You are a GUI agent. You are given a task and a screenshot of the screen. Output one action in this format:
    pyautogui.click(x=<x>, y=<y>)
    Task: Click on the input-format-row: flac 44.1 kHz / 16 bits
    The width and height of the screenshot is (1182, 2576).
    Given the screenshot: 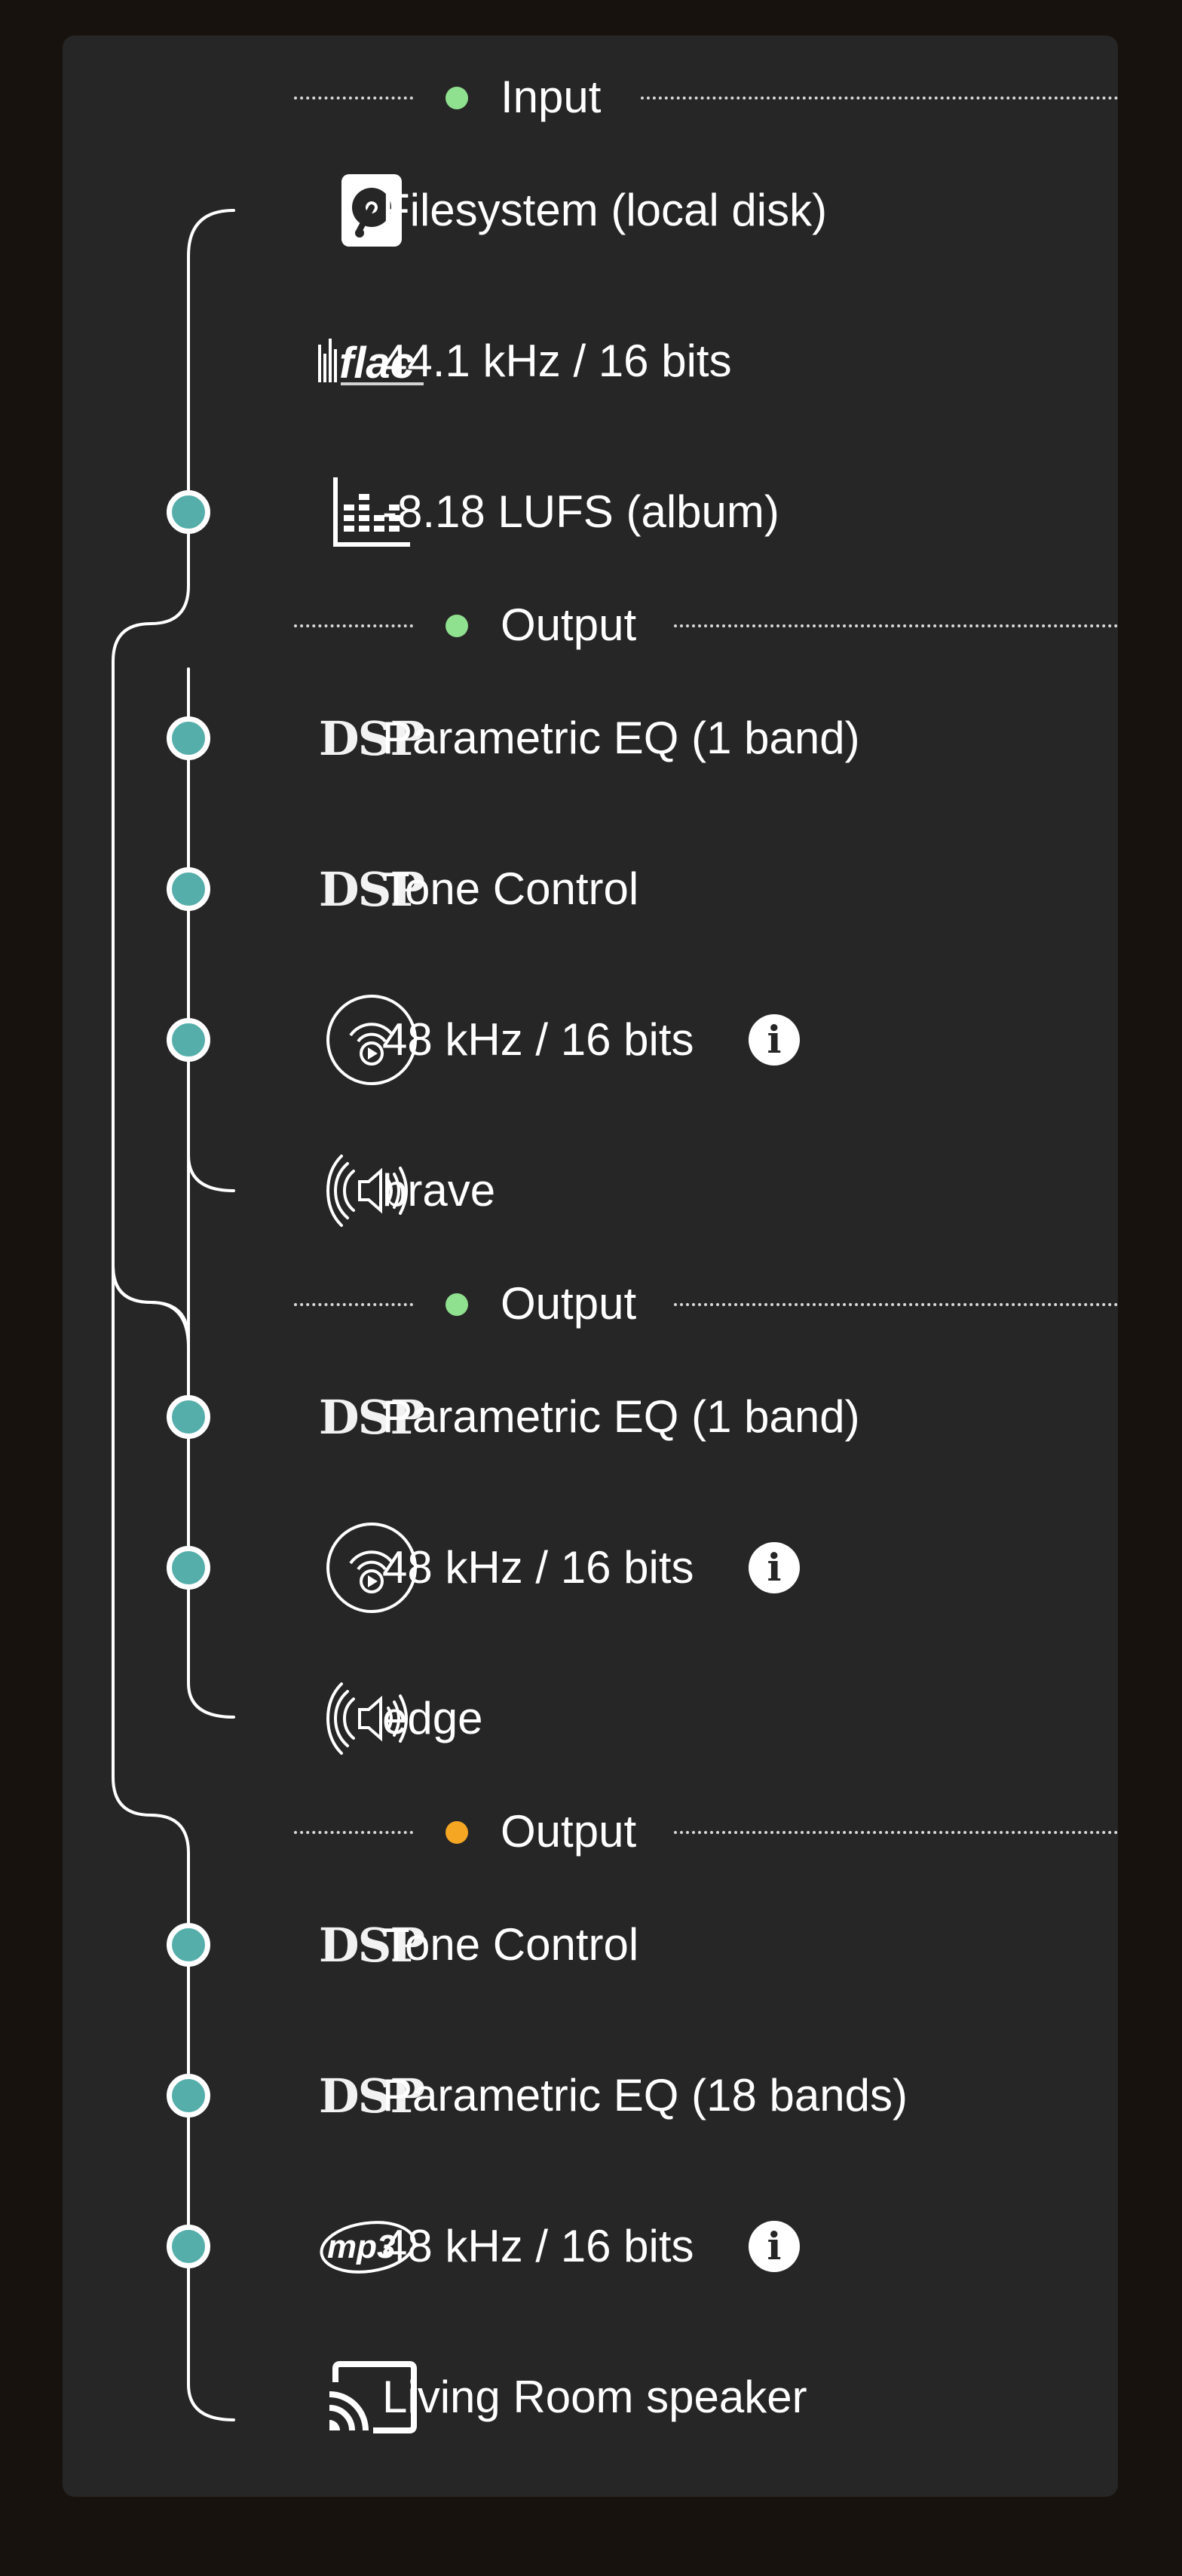 What is the action you would take?
    pyautogui.click(x=590, y=361)
    